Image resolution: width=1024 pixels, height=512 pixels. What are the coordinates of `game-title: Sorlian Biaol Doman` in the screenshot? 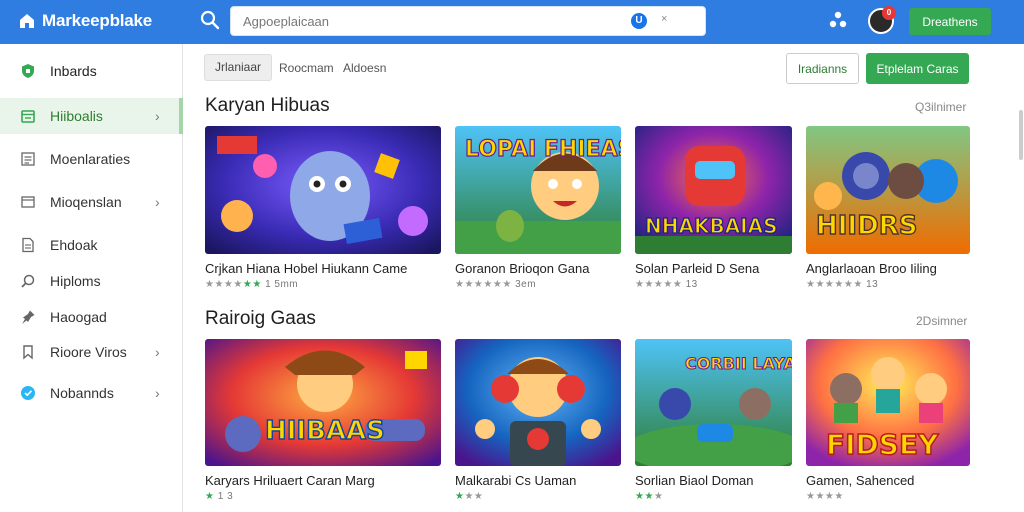 It's located at (713, 480).